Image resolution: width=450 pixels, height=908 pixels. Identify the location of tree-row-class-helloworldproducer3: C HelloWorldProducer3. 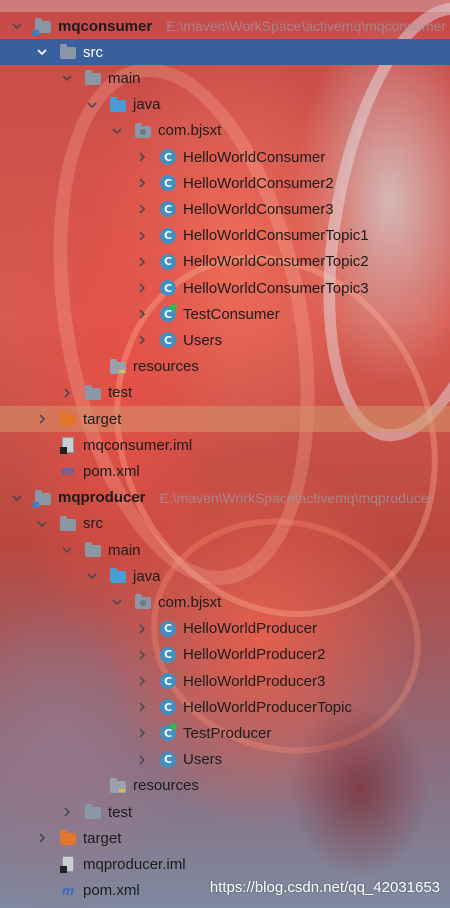
(225, 681).